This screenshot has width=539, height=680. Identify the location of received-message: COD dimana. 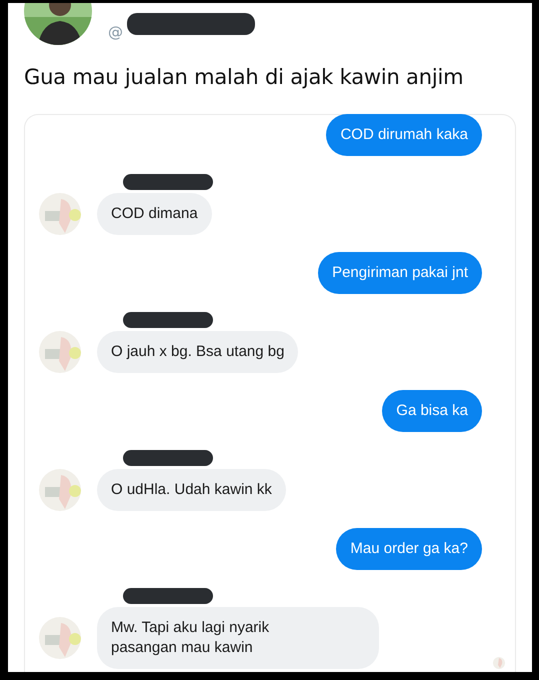
(154, 214).